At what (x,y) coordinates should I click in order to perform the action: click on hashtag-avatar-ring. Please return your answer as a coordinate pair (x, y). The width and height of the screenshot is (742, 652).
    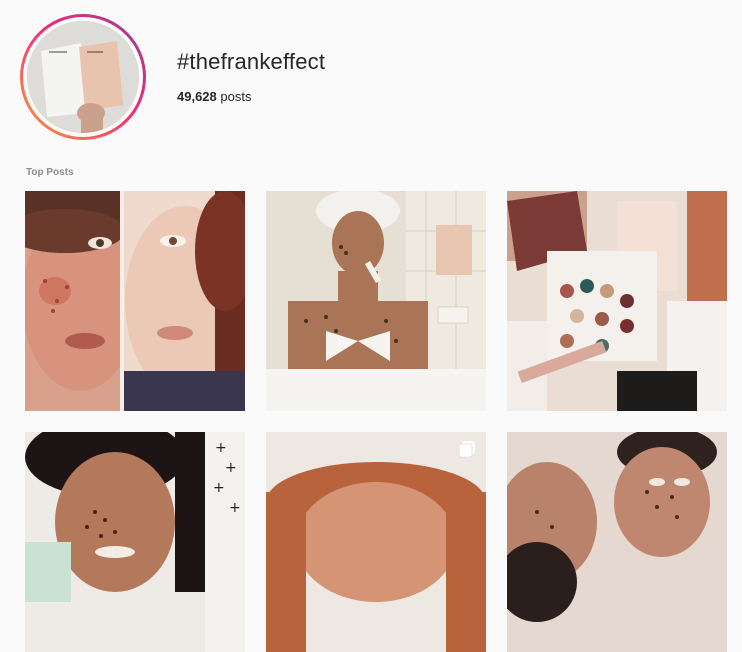
    Looking at the image, I should click on (83, 77).